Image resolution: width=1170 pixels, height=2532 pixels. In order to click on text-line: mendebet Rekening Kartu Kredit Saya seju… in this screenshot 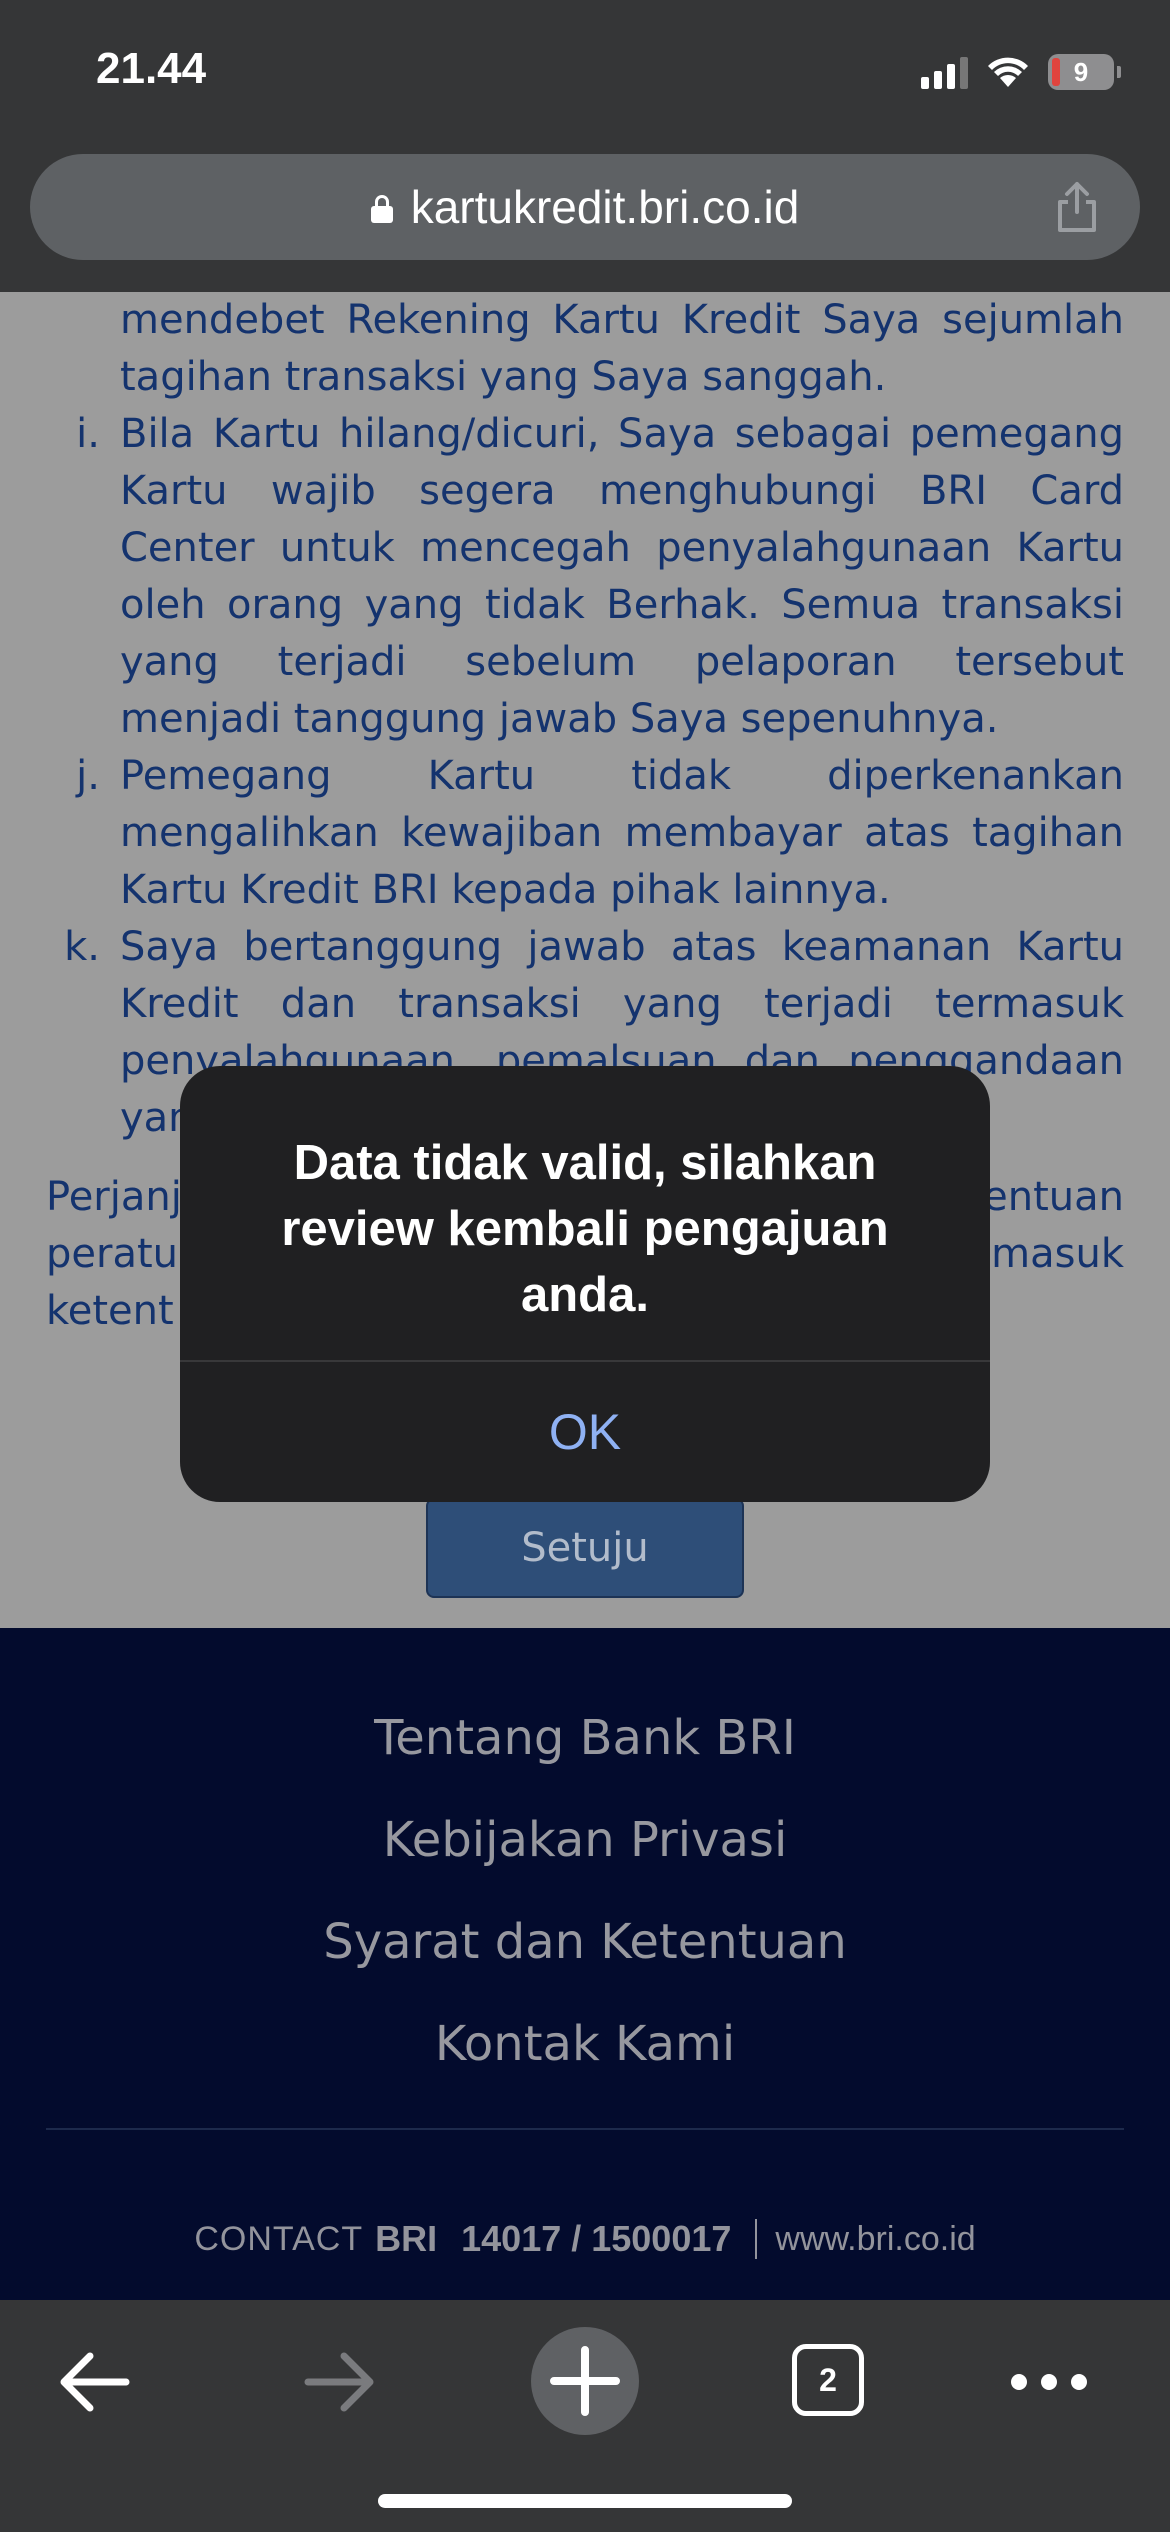, I will do `click(622, 320)`.